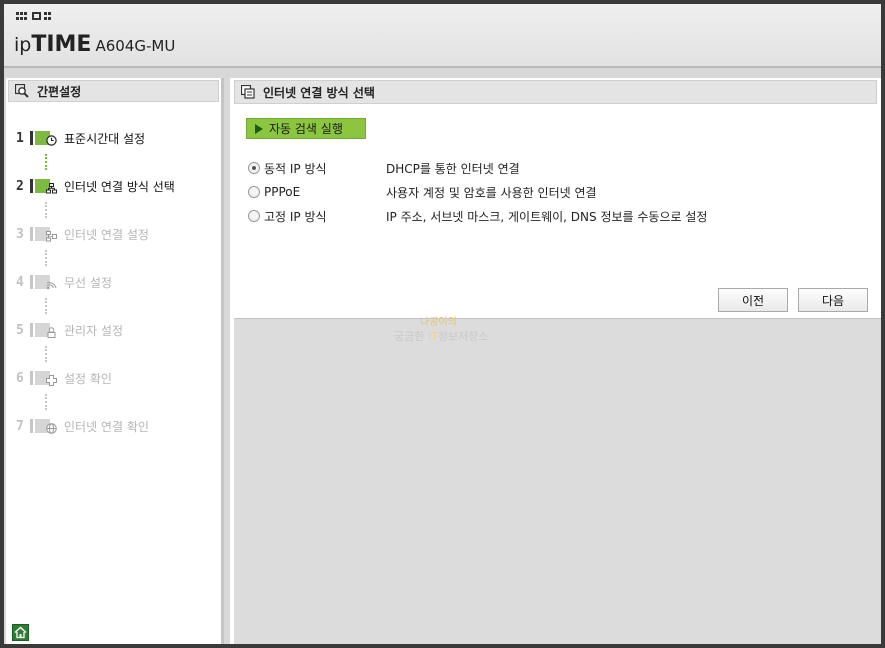  I want to click on step-wireless: 4 무선 설정, so click(64, 282).